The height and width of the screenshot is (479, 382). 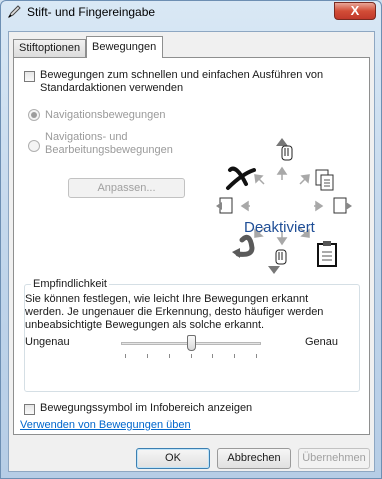 What do you see at coordinates (146, 408) in the screenshot?
I see `tray-icon-label: Bewegungssymbol im Infobereich anzeigen` at bounding box center [146, 408].